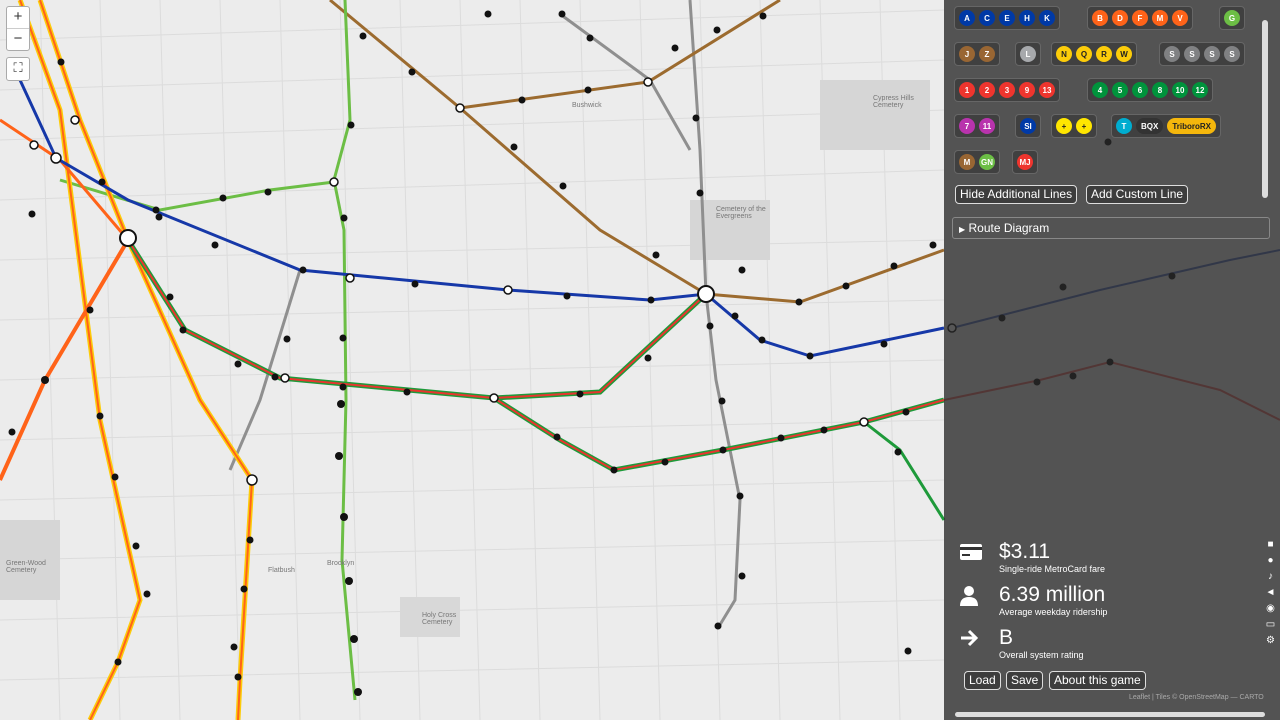 The image size is (1280, 720). Describe the element at coordinates (281, 570) in the screenshot. I see `map-label-flatbush: Flatbush` at that location.